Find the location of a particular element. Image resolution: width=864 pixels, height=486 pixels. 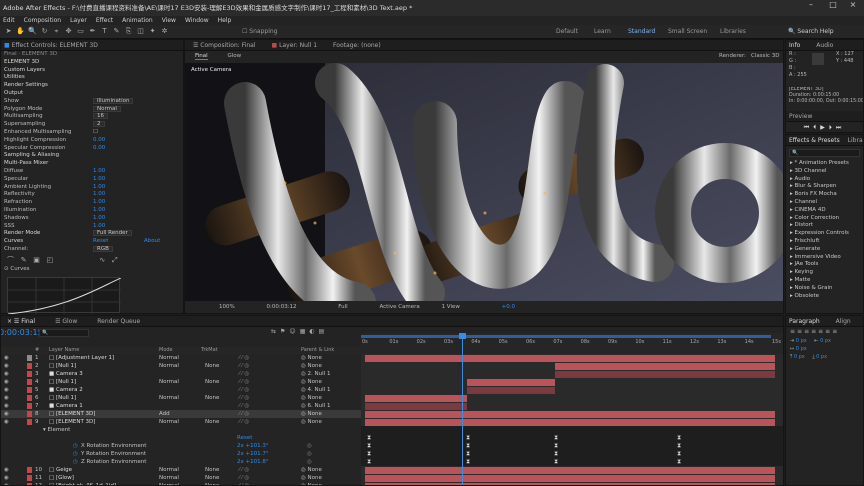

rotate-tool-icon: ↻ is located at coordinates (44, 31).